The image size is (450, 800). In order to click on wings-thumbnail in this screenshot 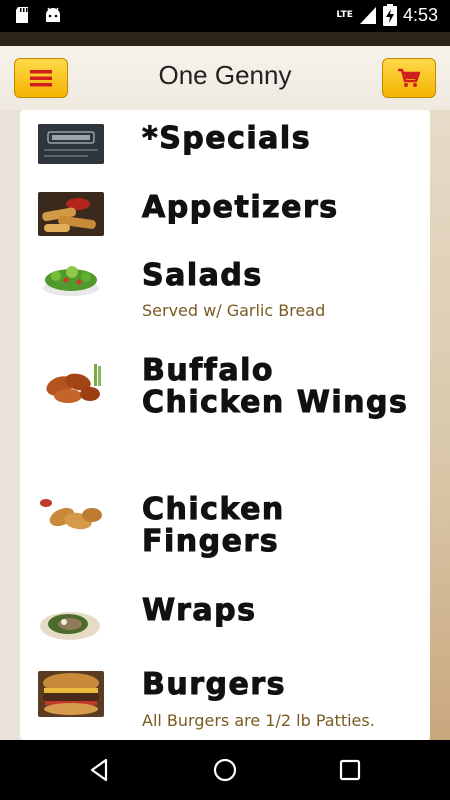, I will do `click(71, 384)`.